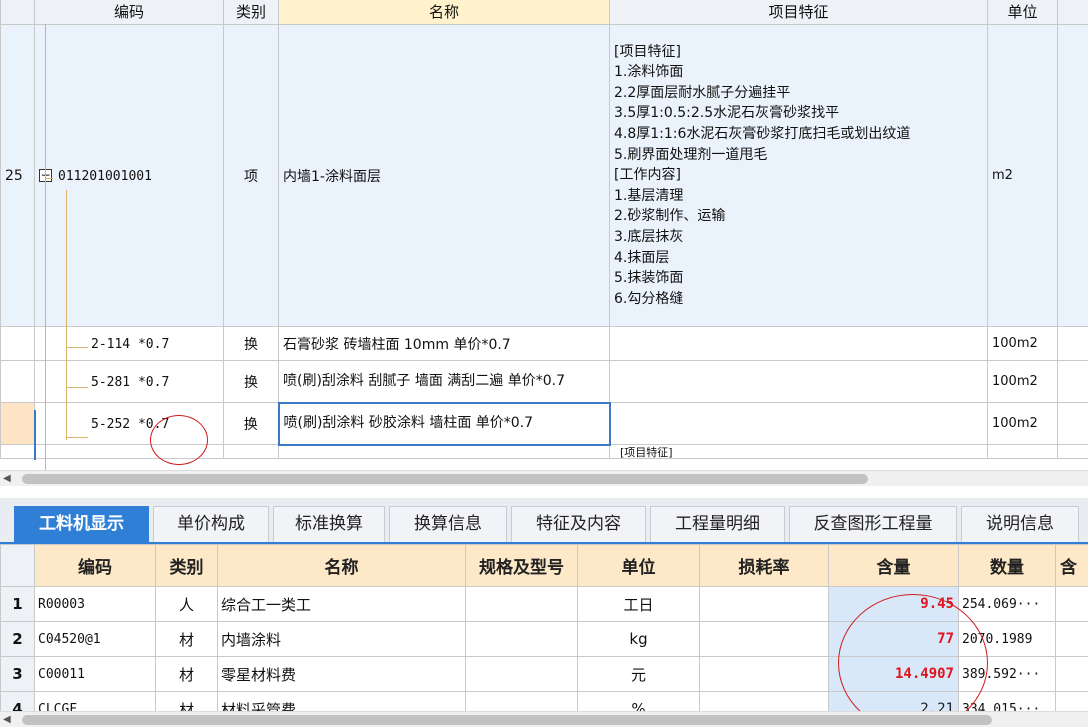 The height and width of the screenshot is (727, 1088). Describe the element at coordinates (341, 604) in the screenshot. I see `resource-name: 综合工一类工` at that location.